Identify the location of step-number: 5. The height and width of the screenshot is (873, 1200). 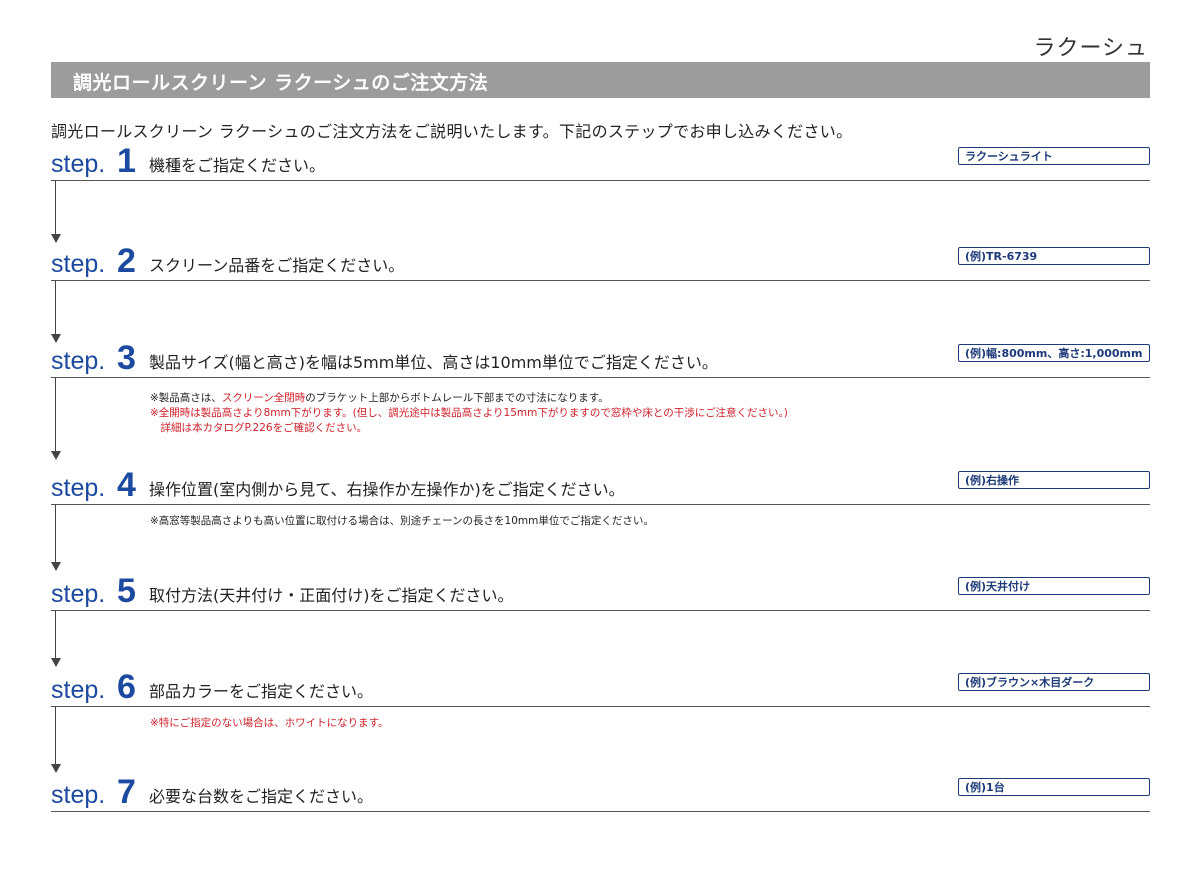
(126, 591).